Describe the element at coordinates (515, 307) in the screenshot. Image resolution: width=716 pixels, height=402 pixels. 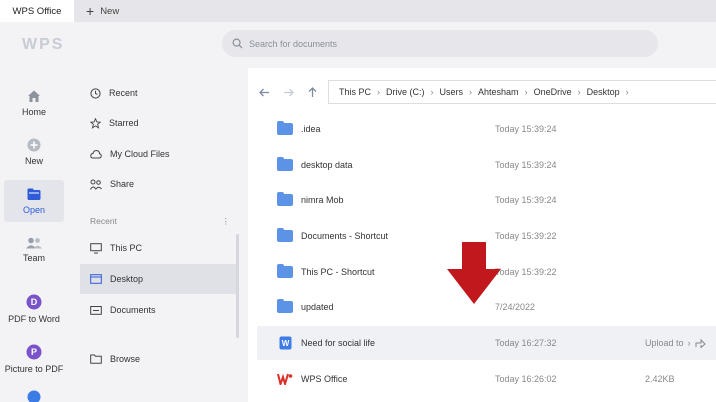
I see `file-time: 7/24/2022` at that location.